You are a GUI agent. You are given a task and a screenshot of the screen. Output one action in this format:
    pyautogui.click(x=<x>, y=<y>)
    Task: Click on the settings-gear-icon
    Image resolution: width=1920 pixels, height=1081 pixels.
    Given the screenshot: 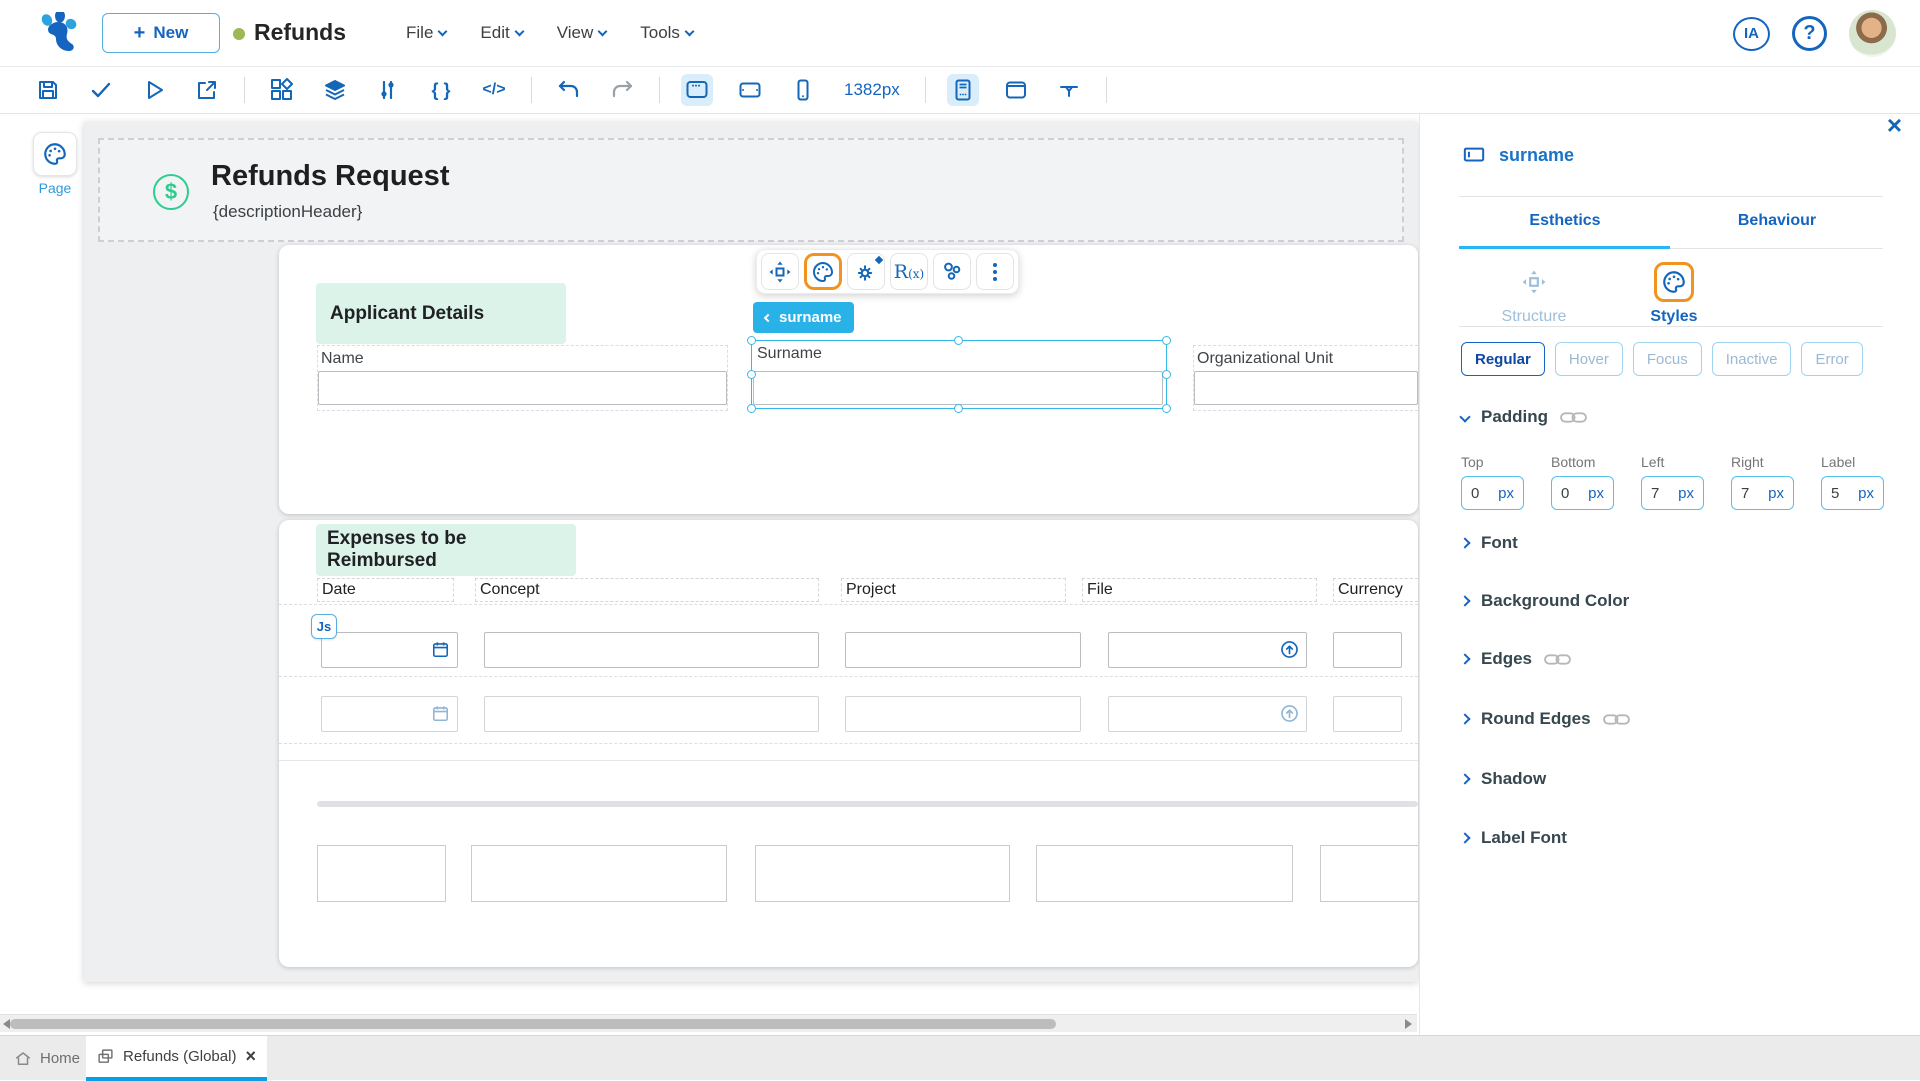 What is the action you would take?
    pyautogui.click(x=866, y=271)
    